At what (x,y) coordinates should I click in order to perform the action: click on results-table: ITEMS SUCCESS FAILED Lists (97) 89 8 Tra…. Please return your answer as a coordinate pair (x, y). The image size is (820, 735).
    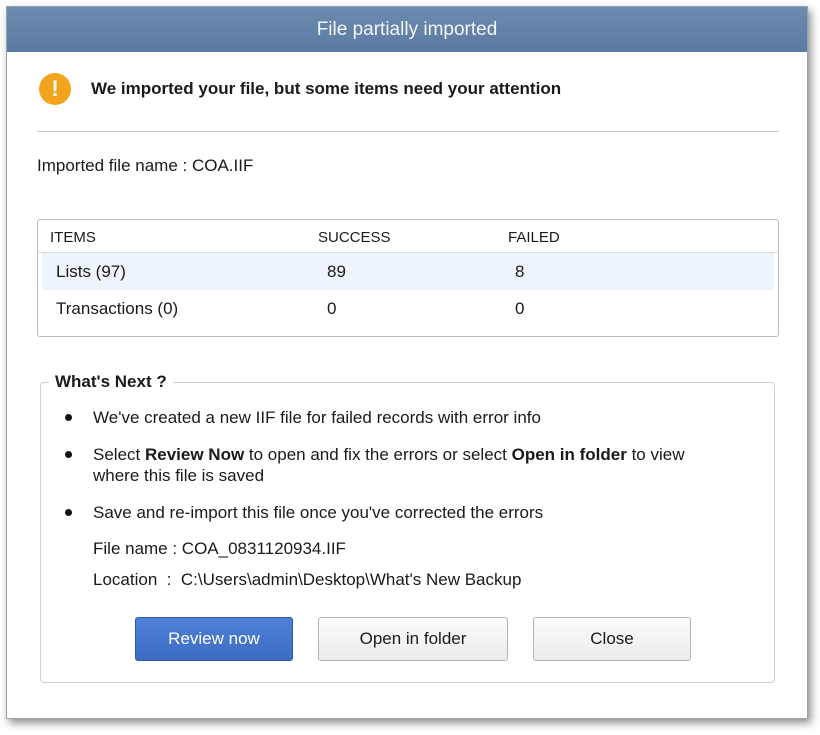
    Looking at the image, I should click on (408, 278).